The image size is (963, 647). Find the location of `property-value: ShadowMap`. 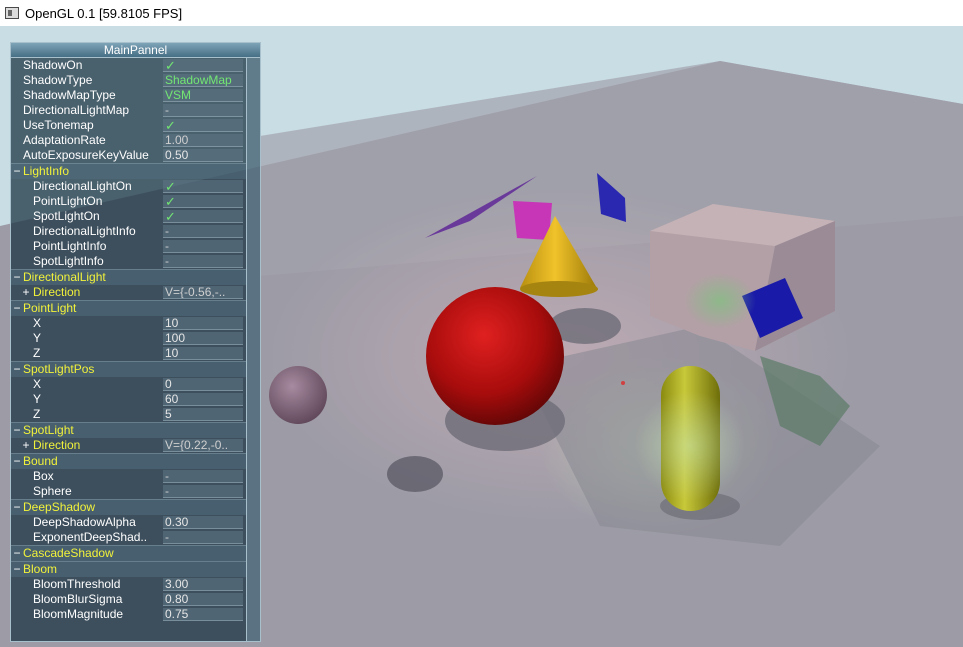

property-value: ShadowMap is located at coordinates (203, 80).